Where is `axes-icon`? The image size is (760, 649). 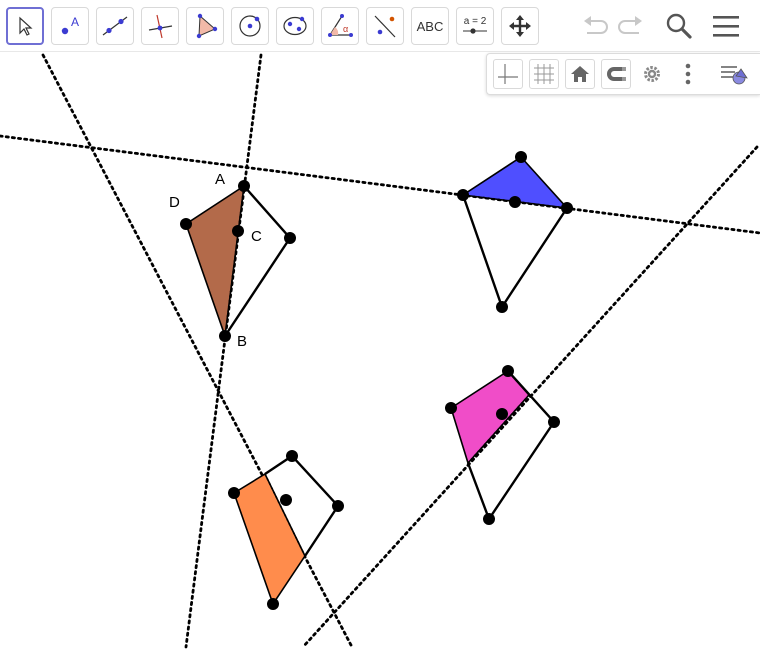 axes-icon is located at coordinates (508, 74).